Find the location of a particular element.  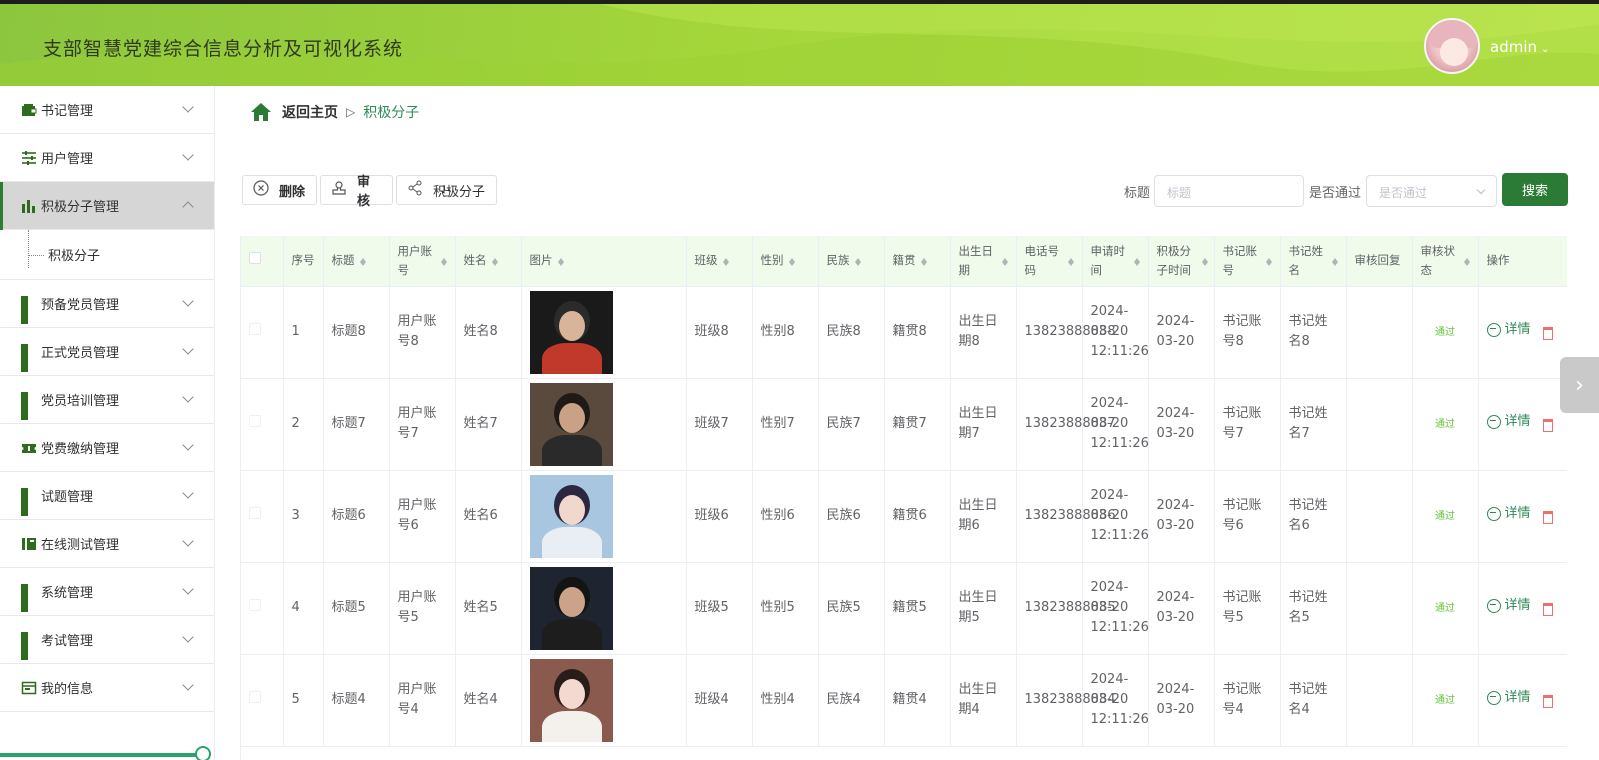

column-header: 班级 is located at coordinates (719, 261).